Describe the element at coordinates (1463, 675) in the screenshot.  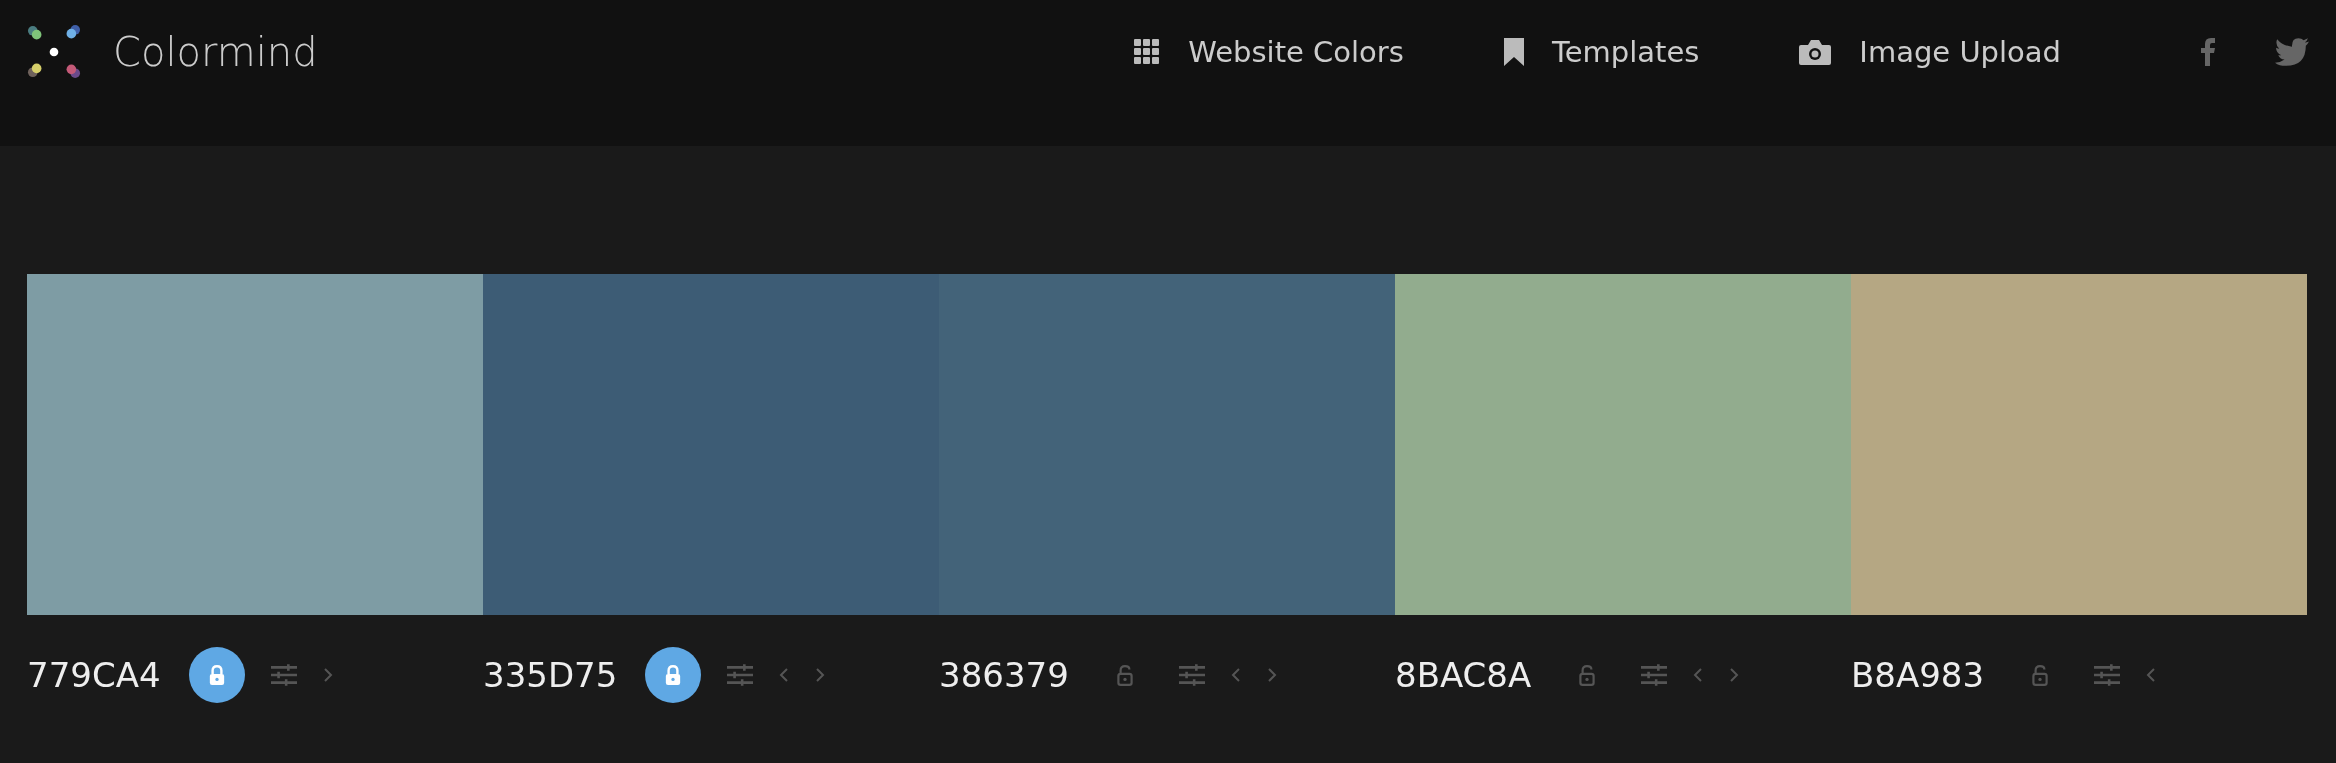
I see `hex-code: 8BAC8A` at that location.